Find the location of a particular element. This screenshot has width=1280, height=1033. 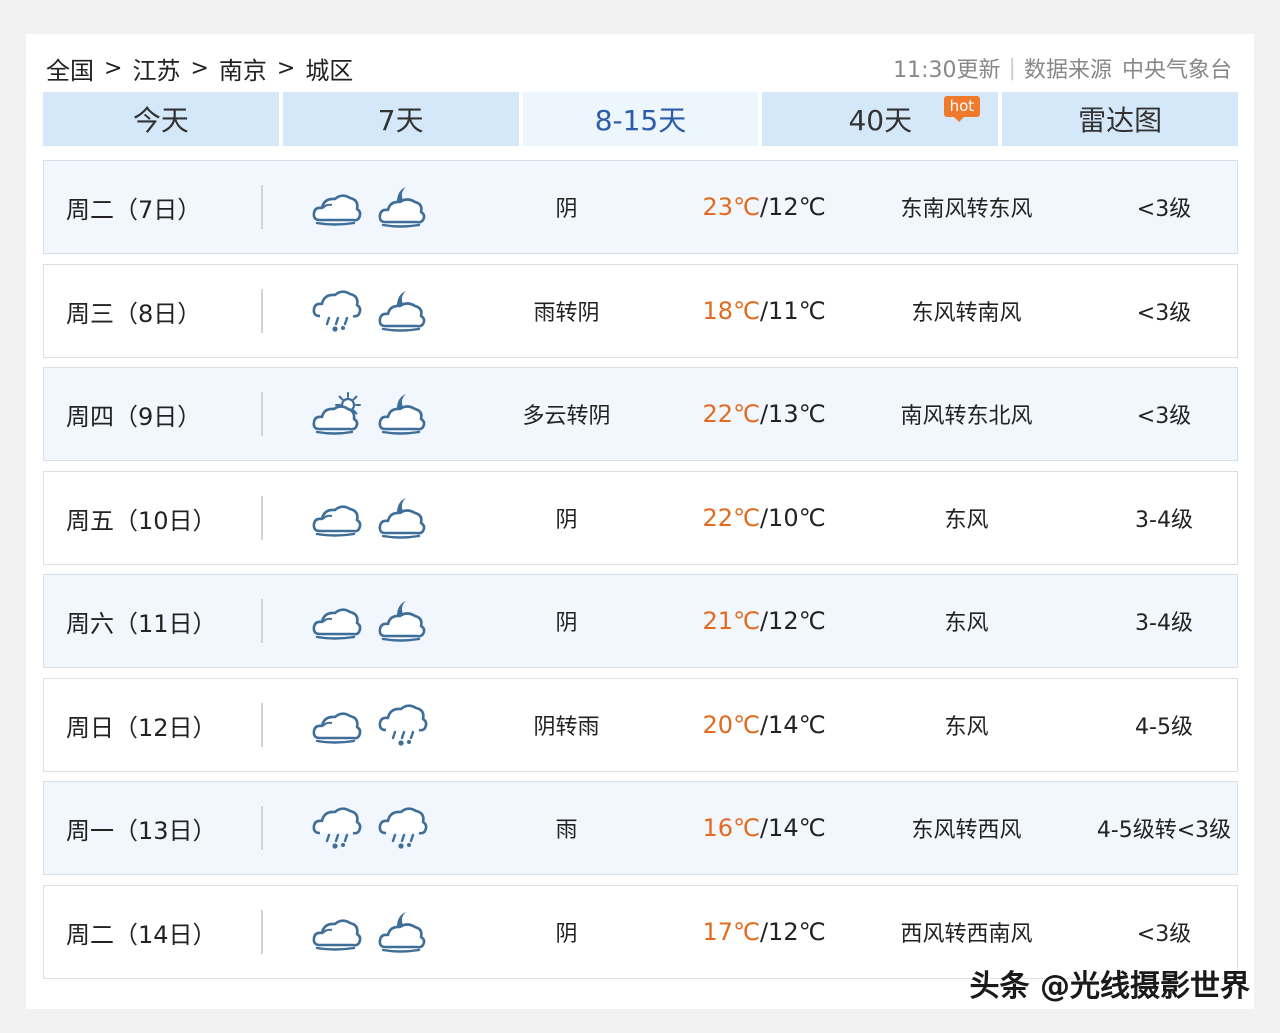

high-temp: 17℃ is located at coordinates (731, 932).